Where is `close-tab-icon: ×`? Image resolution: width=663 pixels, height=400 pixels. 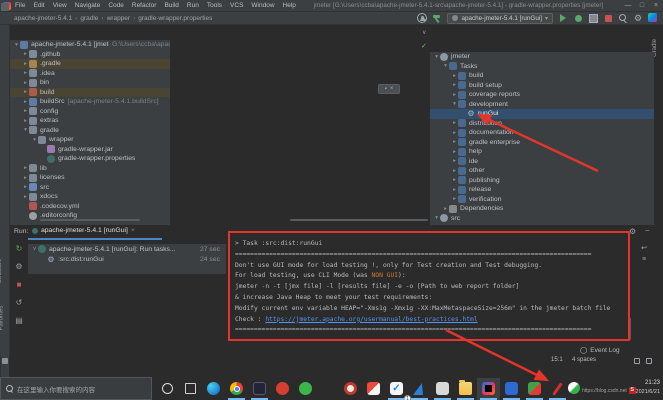
close-tab-icon: × is located at coordinates (133, 230).